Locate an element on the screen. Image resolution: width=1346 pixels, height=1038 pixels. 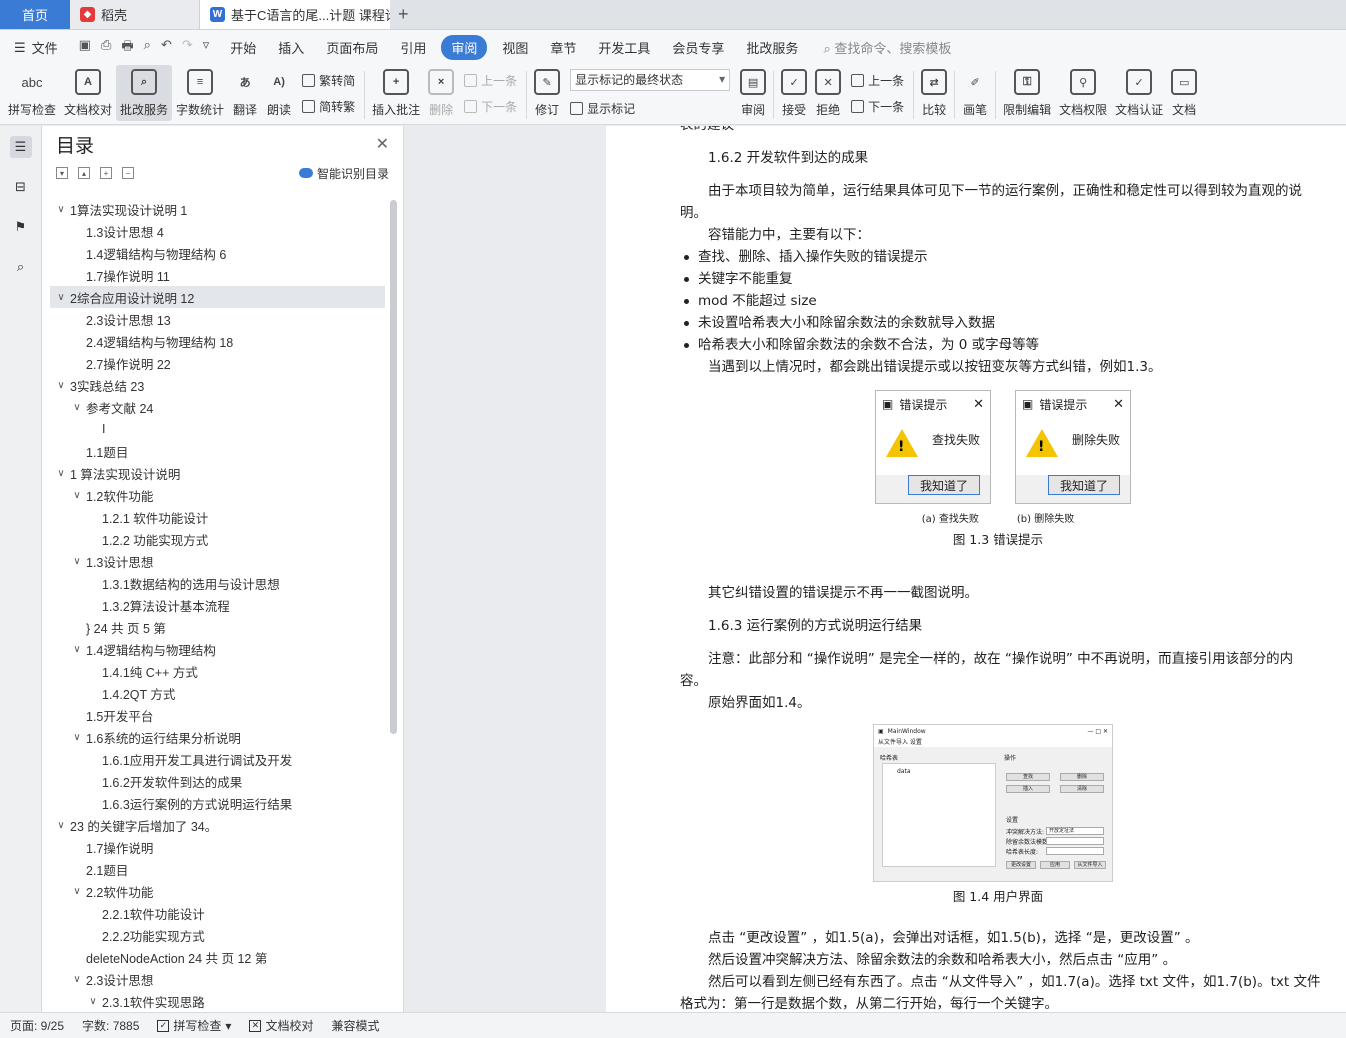
doc-proof-status: ✕ 文档校对 is located at coordinates (281, 1025).